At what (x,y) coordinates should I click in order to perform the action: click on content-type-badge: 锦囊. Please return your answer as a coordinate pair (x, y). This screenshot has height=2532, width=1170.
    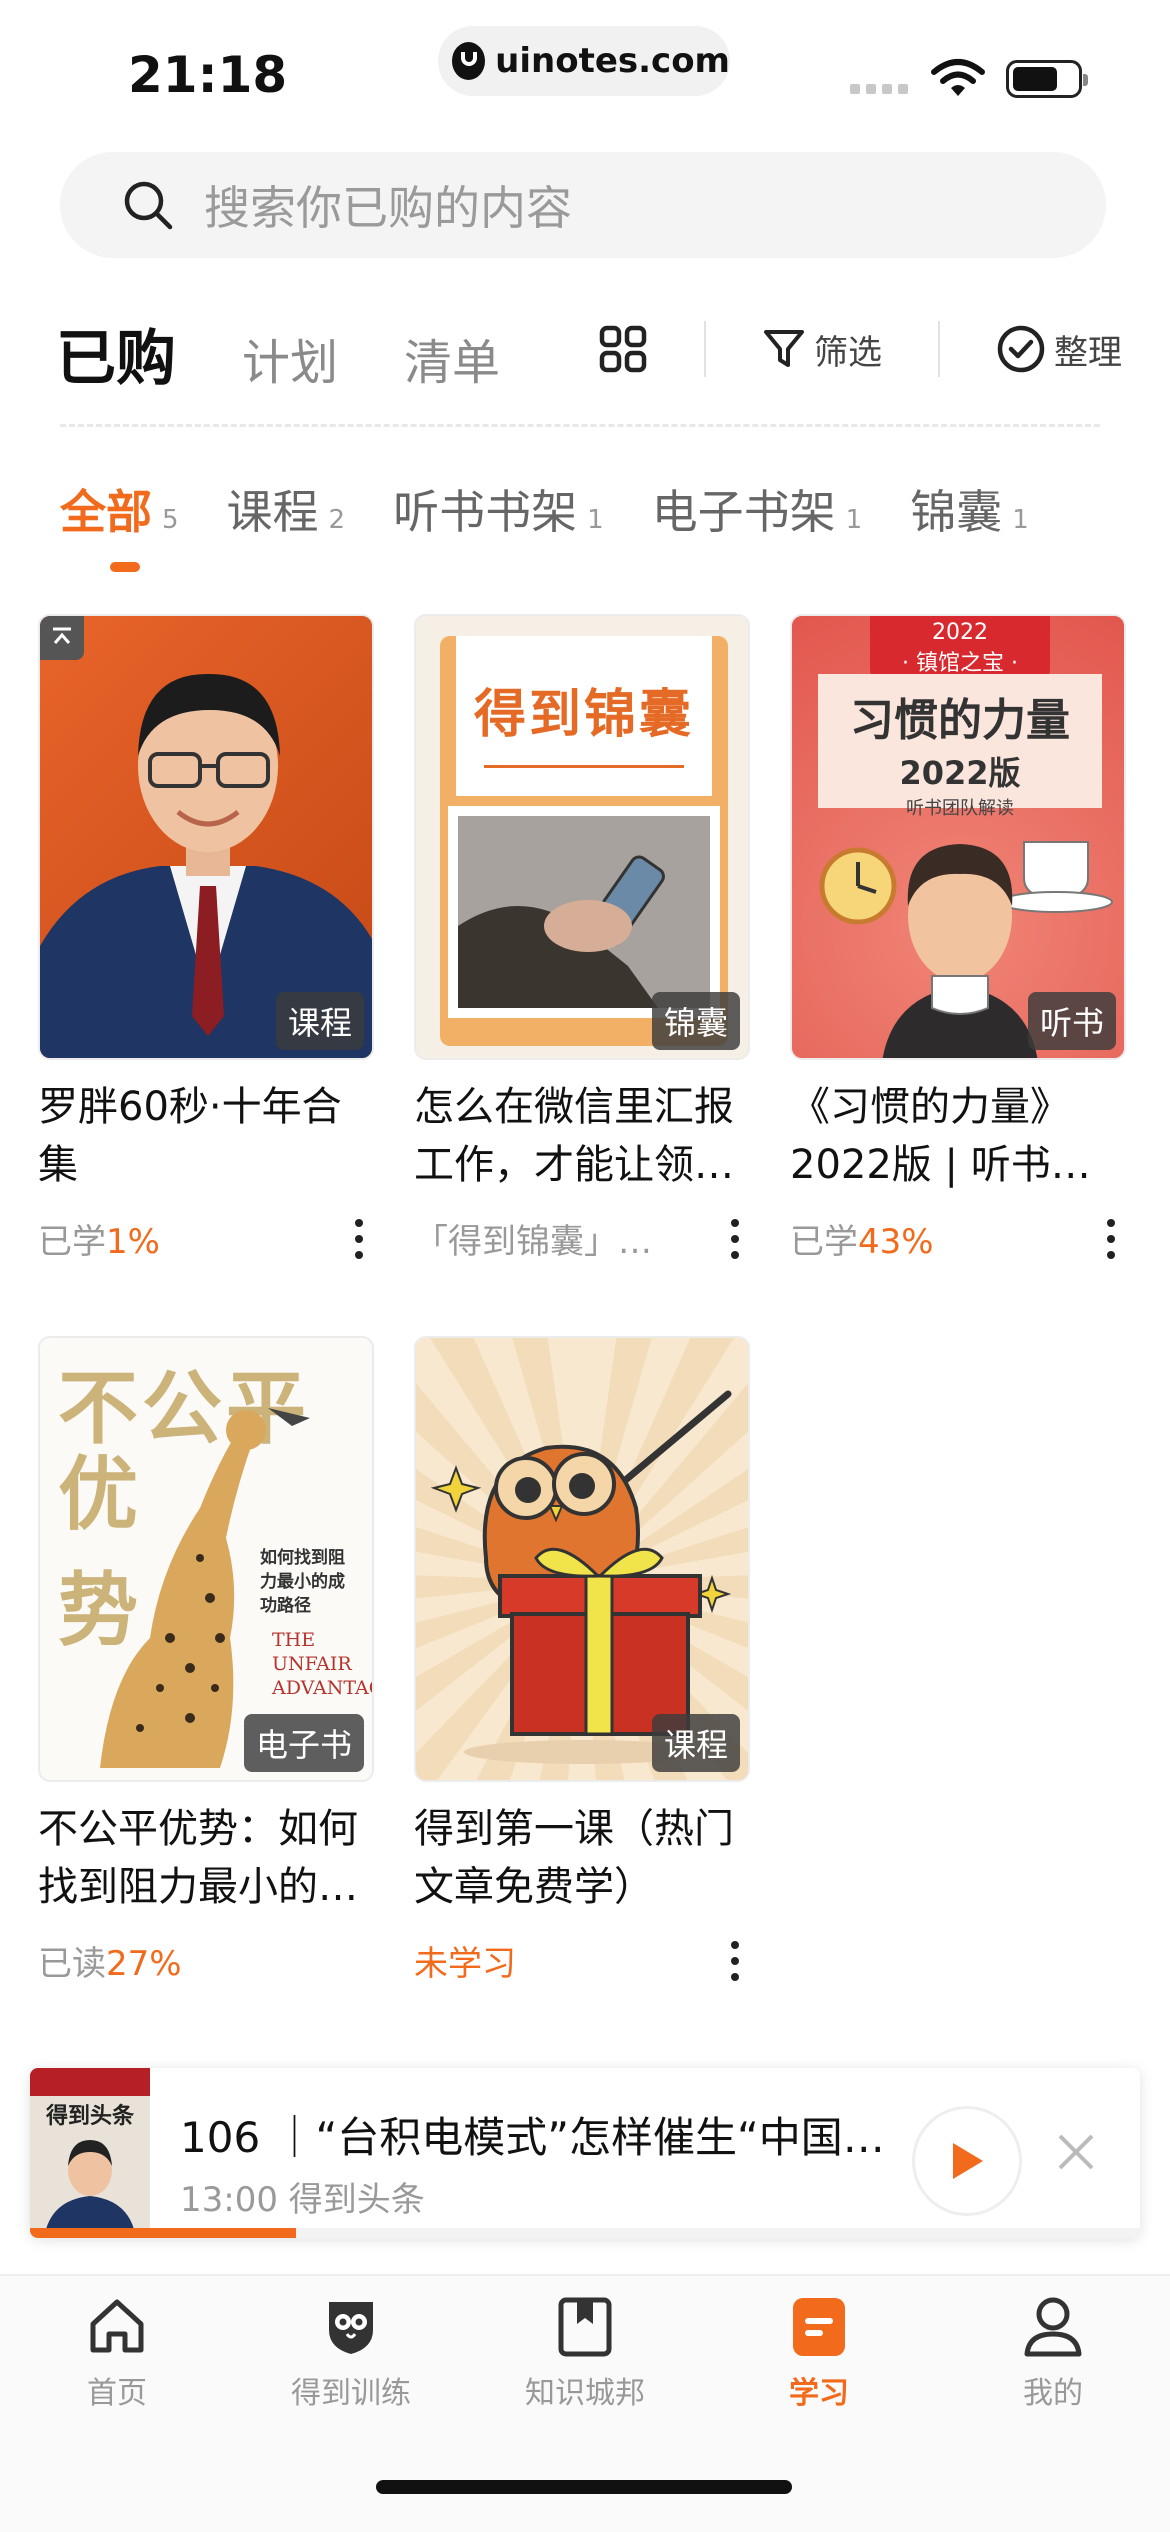
    Looking at the image, I should click on (695, 1021).